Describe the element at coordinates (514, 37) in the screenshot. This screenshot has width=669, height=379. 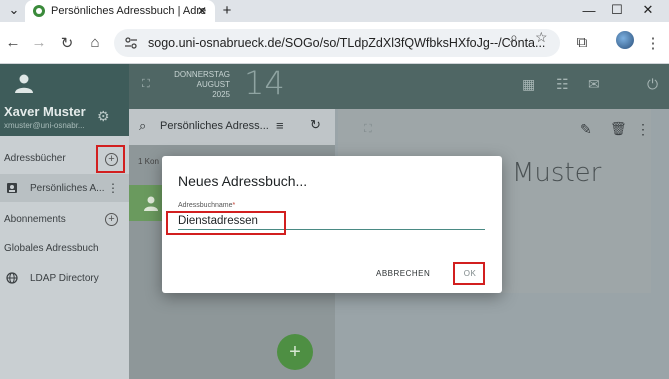
I see `zoom-icon: ⌕` at that location.